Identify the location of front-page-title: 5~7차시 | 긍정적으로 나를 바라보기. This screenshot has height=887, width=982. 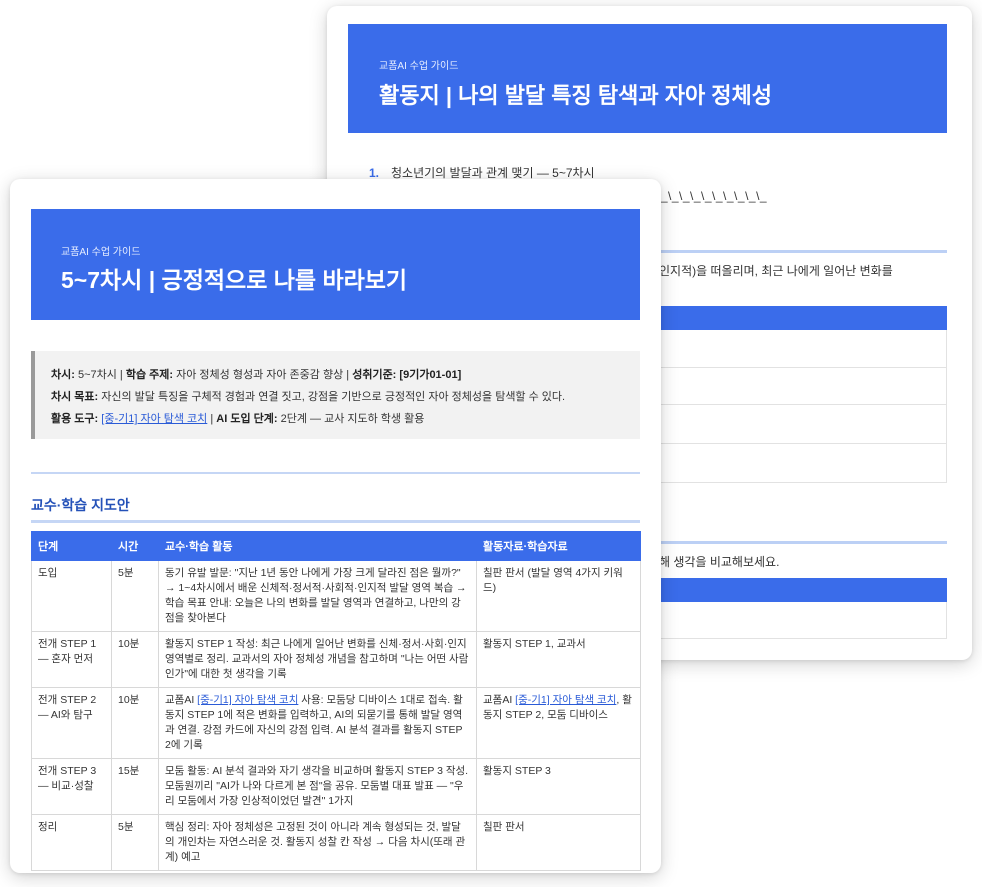
(234, 280).